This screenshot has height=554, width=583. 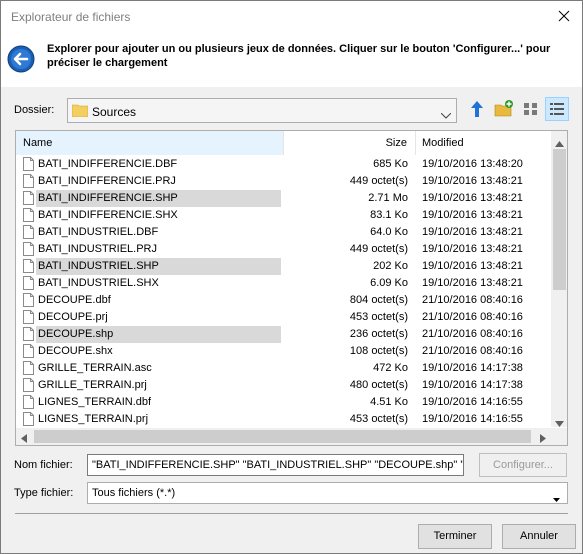 I want to click on filetype-label: Type fichier:, so click(x=44, y=493).